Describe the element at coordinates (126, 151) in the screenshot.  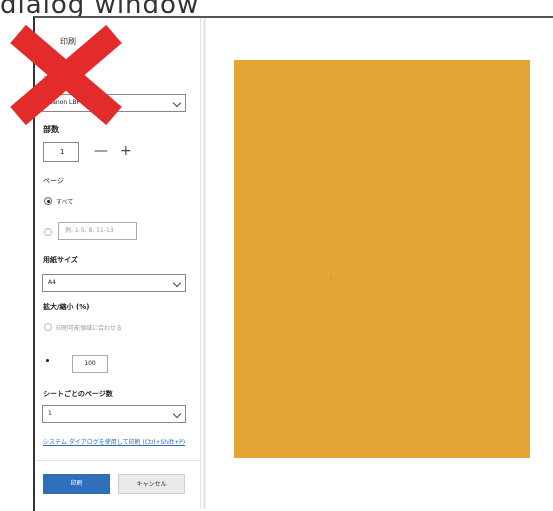
I see `plus-icon: +` at that location.